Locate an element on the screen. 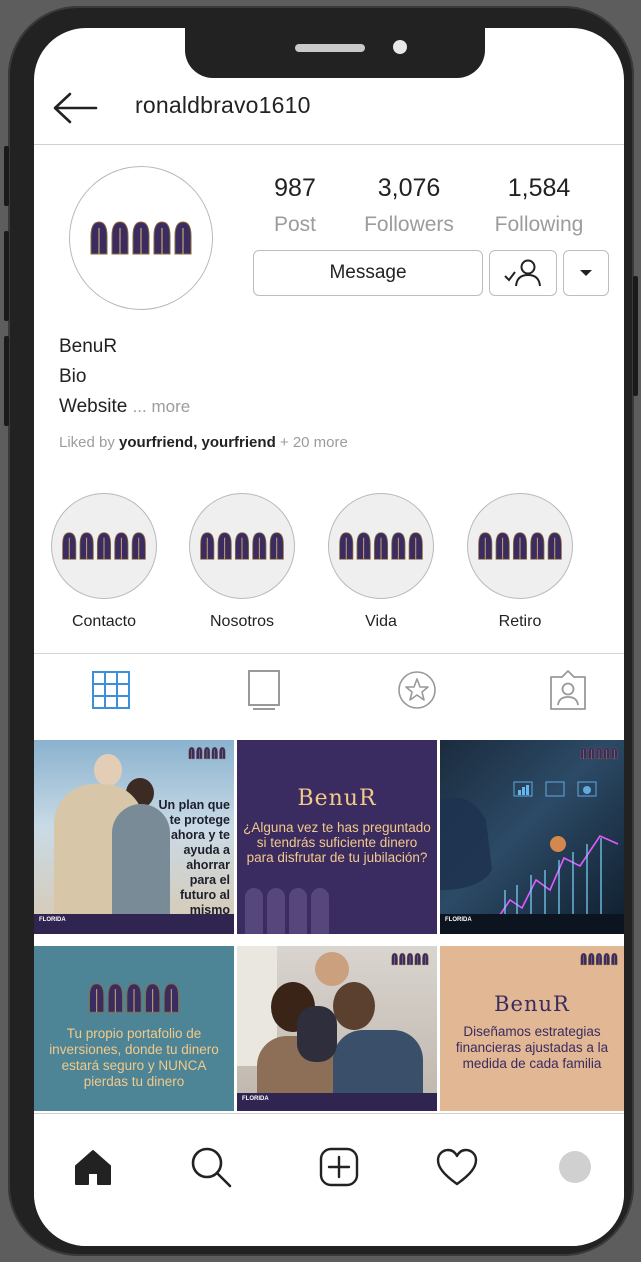 The height and width of the screenshot is (1262, 641). highlight-vida: Vida is located at coordinates (381, 562).